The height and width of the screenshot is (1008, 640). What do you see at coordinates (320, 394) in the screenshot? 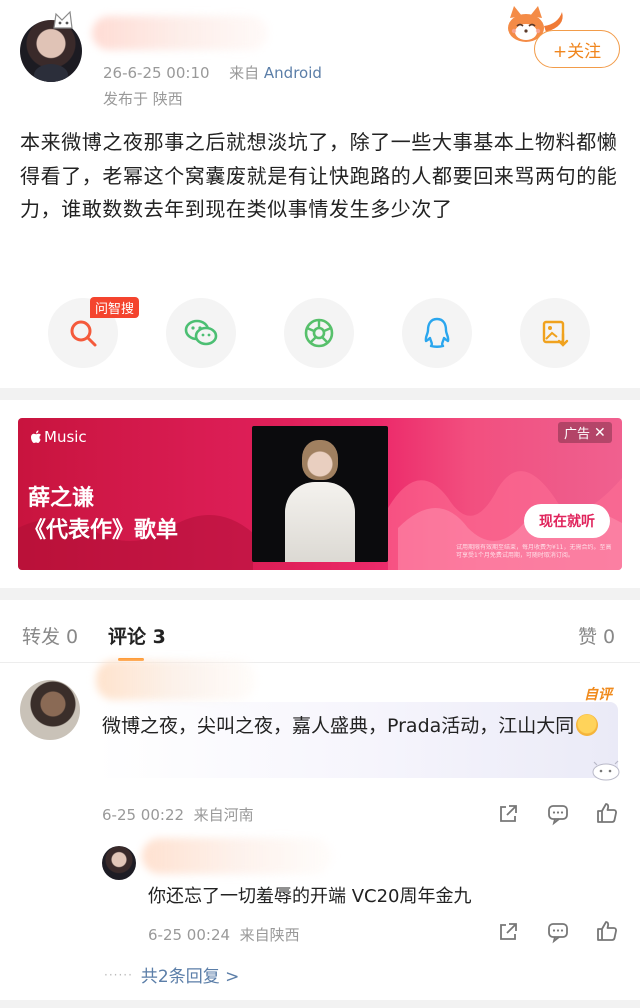
I see `section-divider` at bounding box center [320, 394].